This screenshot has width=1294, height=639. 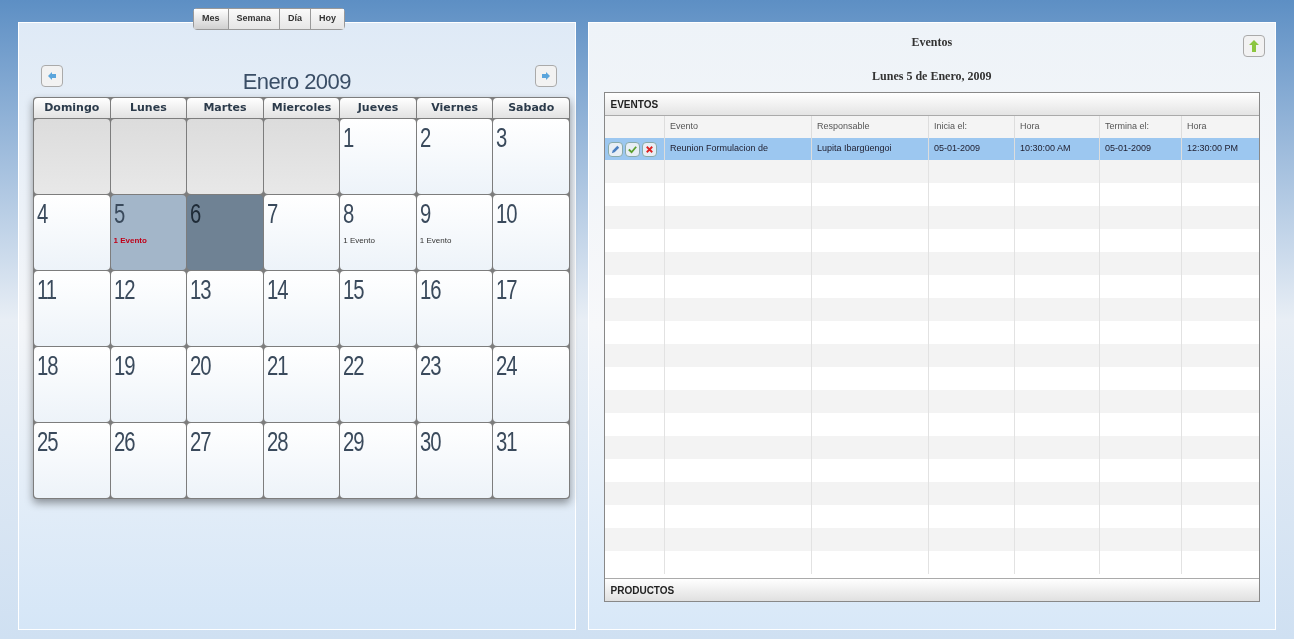 I want to click on table-cell: Lupita Ibargüengoi, so click(x=854, y=148).